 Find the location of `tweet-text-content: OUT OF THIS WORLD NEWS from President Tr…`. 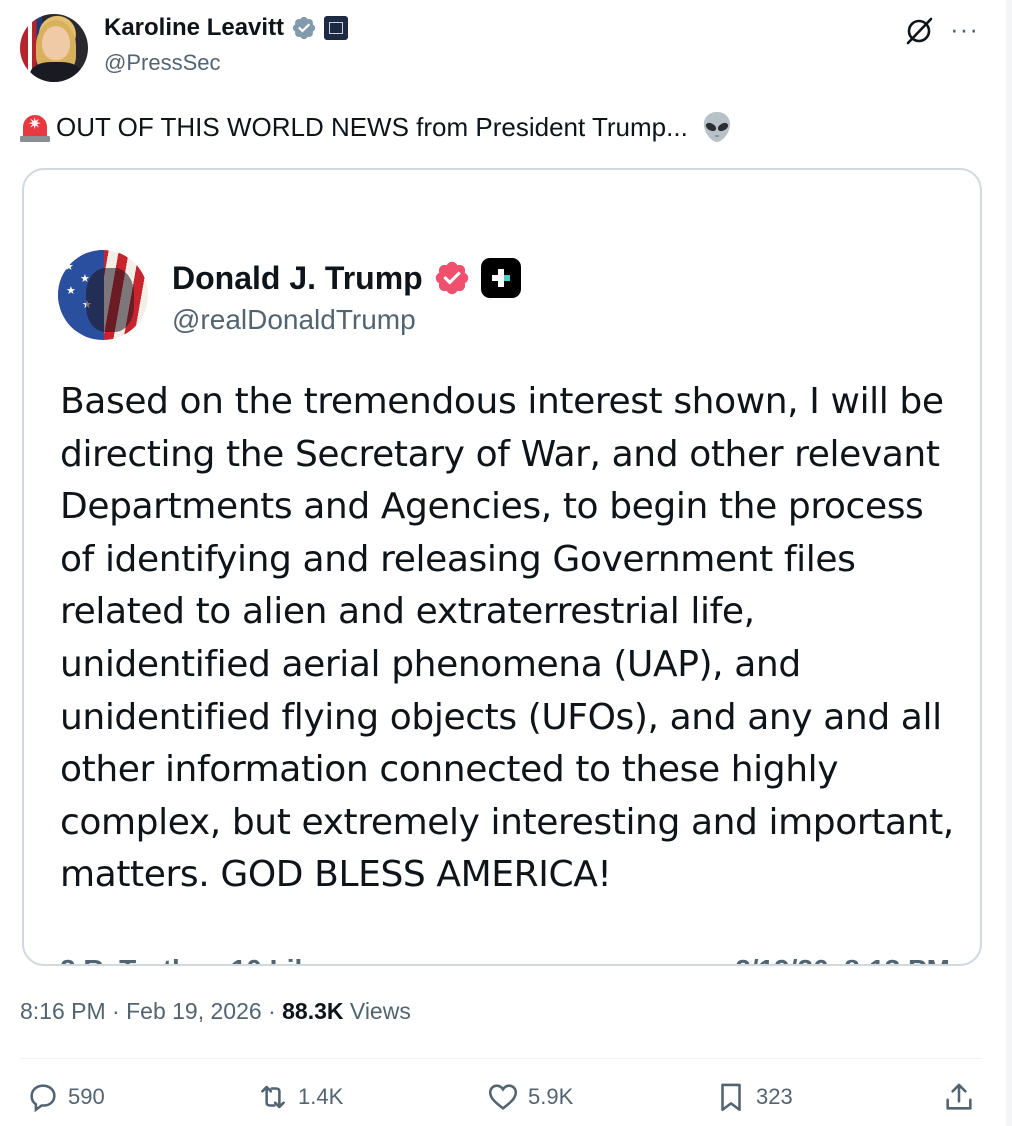

tweet-text-content: OUT OF THIS WORLD NEWS from President Tr… is located at coordinates (372, 126).